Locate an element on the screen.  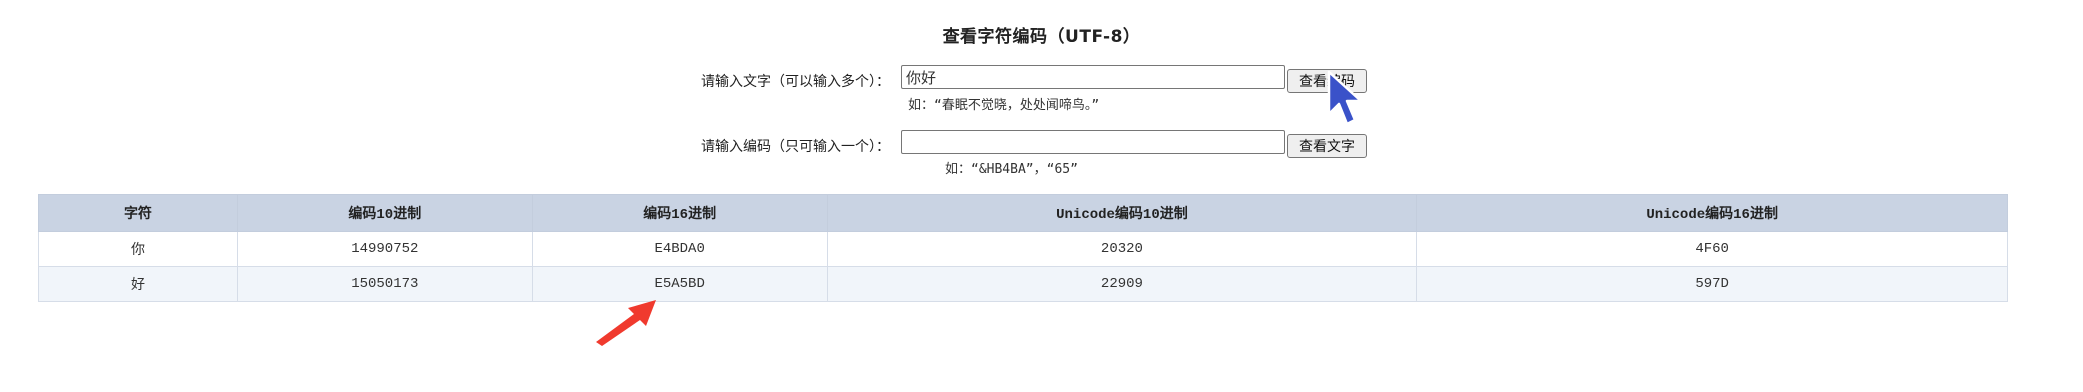
code-input-hint: 如：“&HB4BA”，“65” is located at coordinates (1011, 169).